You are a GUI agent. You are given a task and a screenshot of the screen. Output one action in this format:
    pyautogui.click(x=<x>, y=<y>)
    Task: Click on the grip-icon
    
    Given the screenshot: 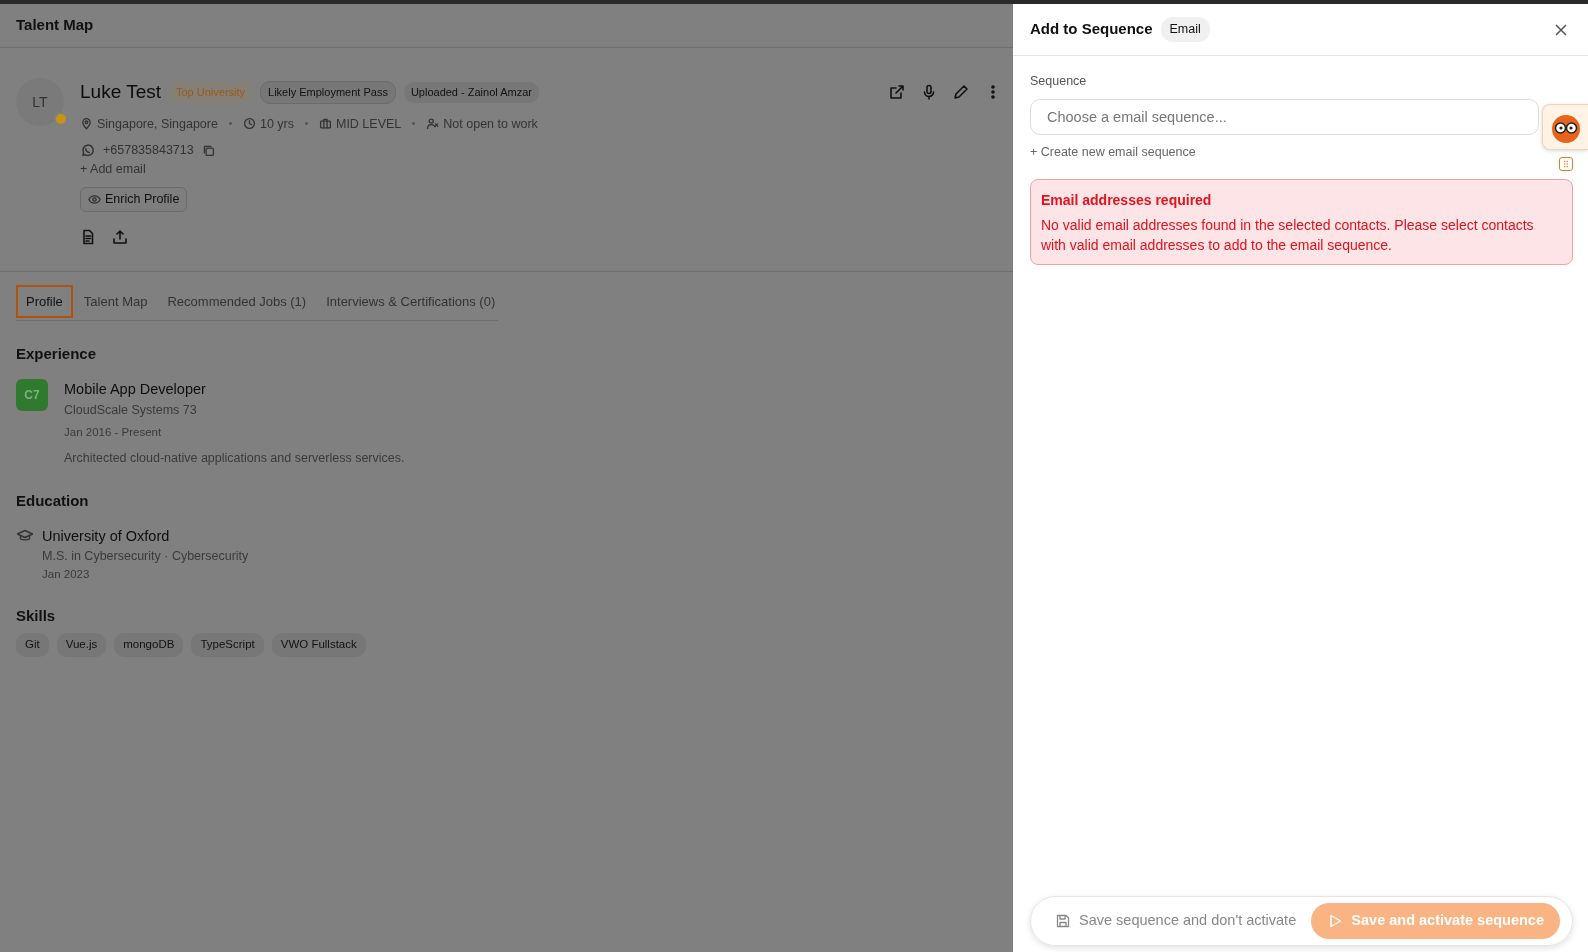 What is the action you would take?
    pyautogui.click(x=1566, y=164)
    